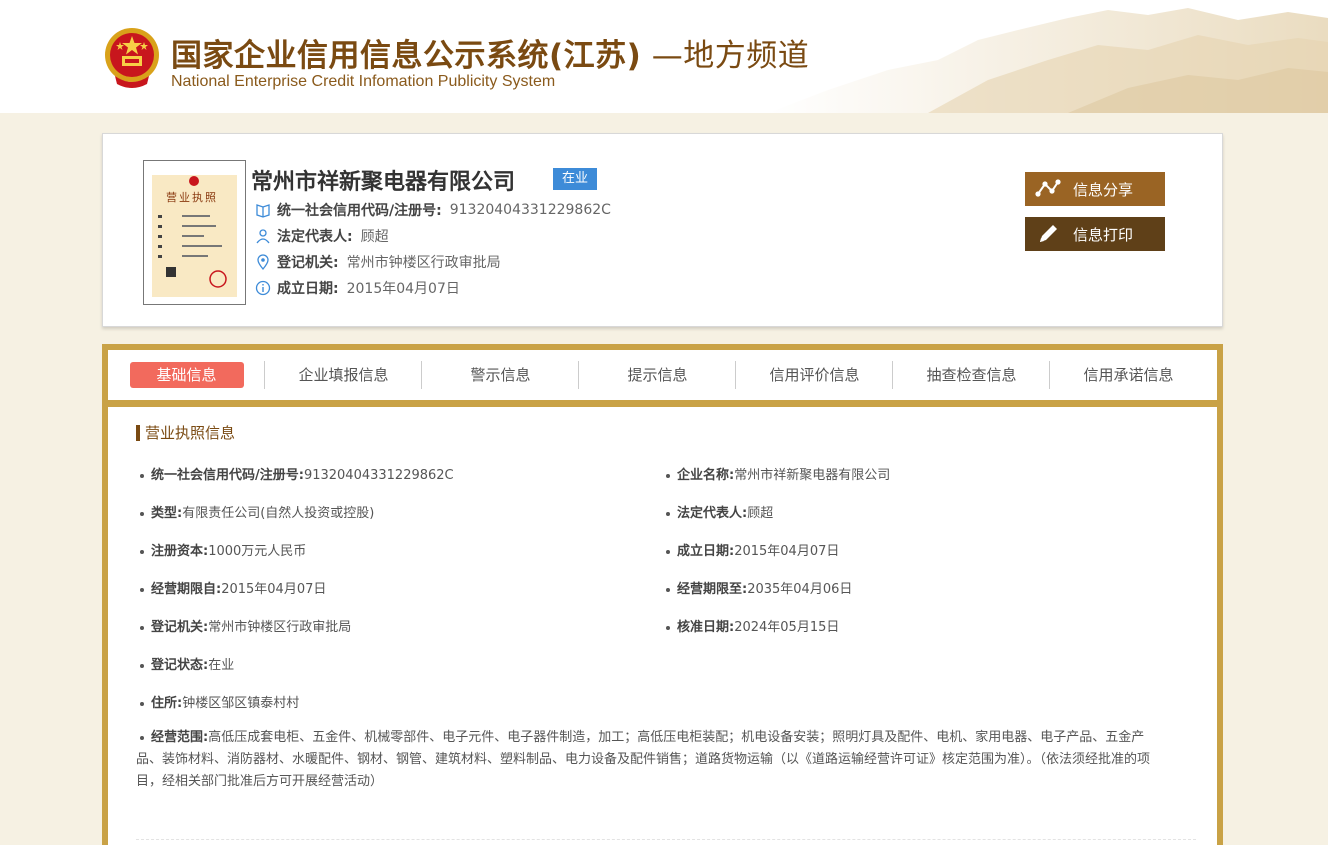 The image size is (1328, 845). I want to click on credit-code-value: 91320404331229862C, so click(530, 210).